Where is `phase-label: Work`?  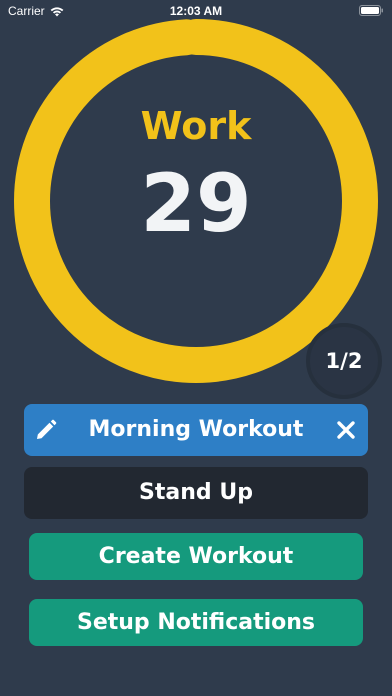 phase-label: Work is located at coordinates (196, 126).